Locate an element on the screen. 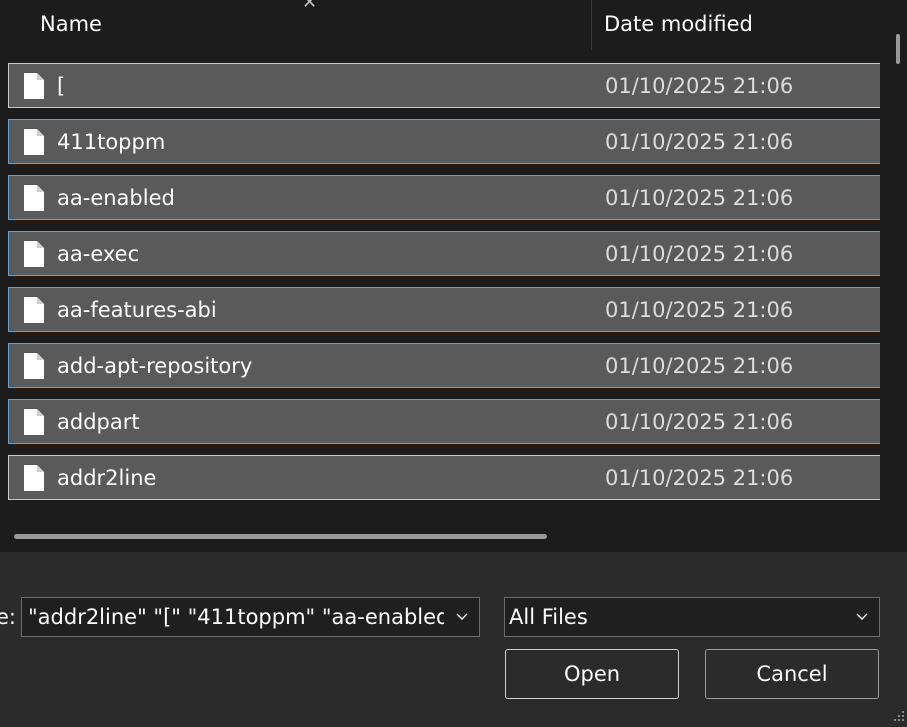  column-header-date-modified: Date modified is located at coordinates (678, 24).